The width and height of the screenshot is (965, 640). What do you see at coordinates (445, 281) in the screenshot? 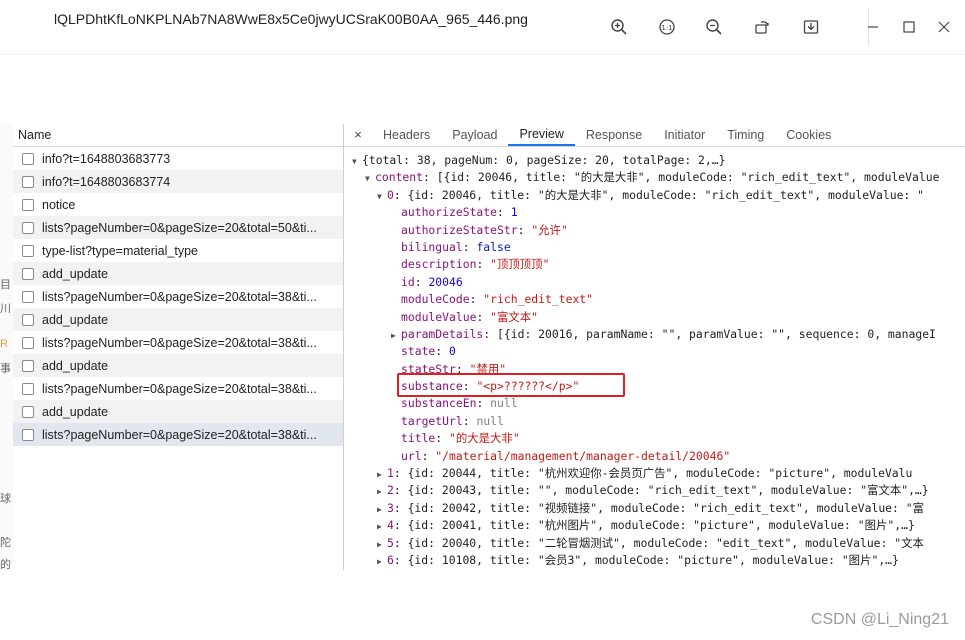
I see `json-value: 20046` at bounding box center [445, 281].